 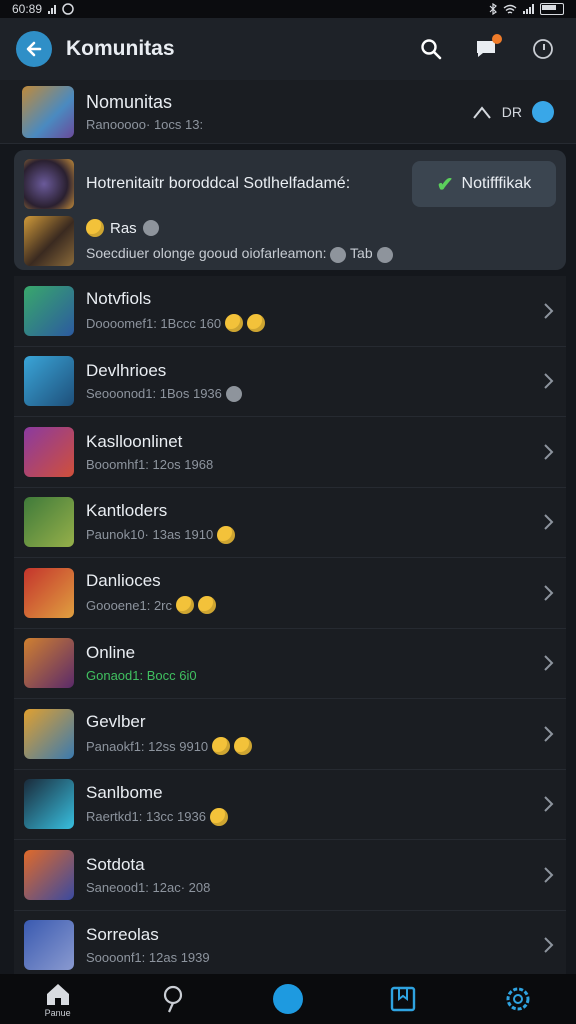 I want to click on arrow-left-icon, so click(x=34, y=49).